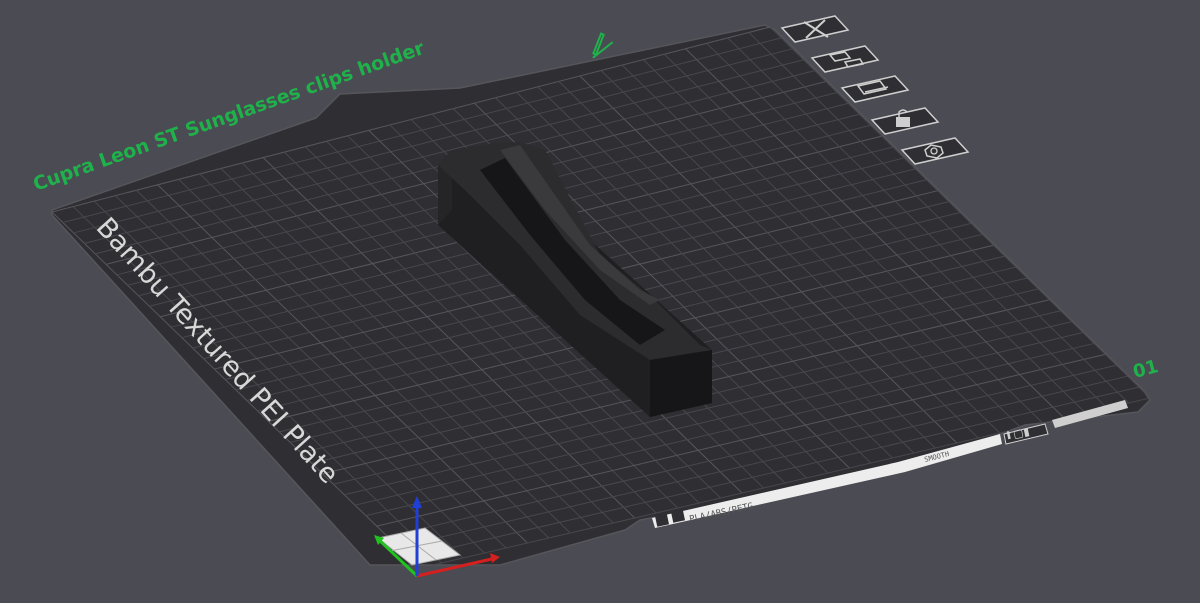 The height and width of the screenshot is (603, 1200). I want to click on auto-orient-button, so click(875, 89).